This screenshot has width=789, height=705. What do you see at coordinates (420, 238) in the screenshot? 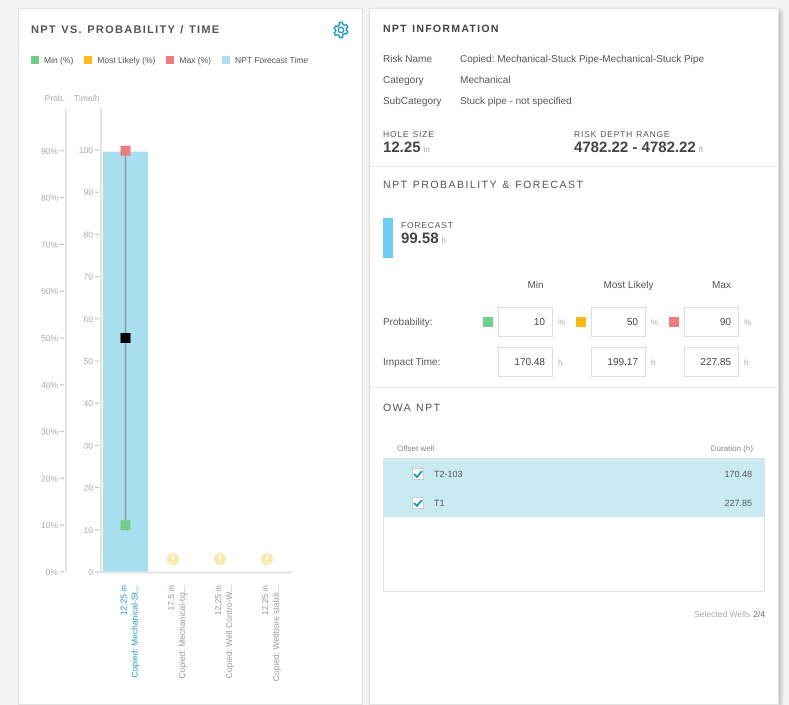
I see `forecast-value: 99.58` at bounding box center [420, 238].